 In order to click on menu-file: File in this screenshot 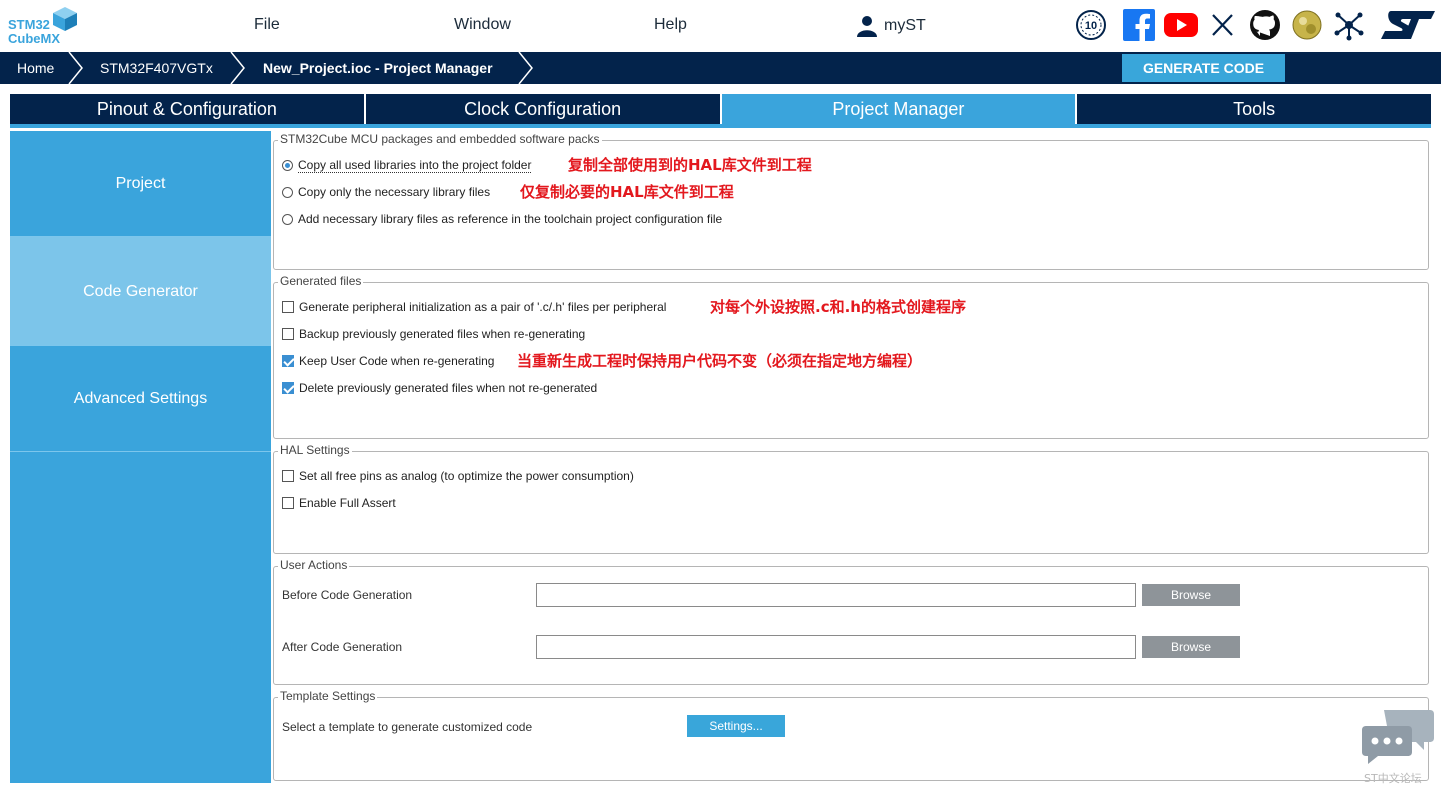, I will do `click(267, 25)`.